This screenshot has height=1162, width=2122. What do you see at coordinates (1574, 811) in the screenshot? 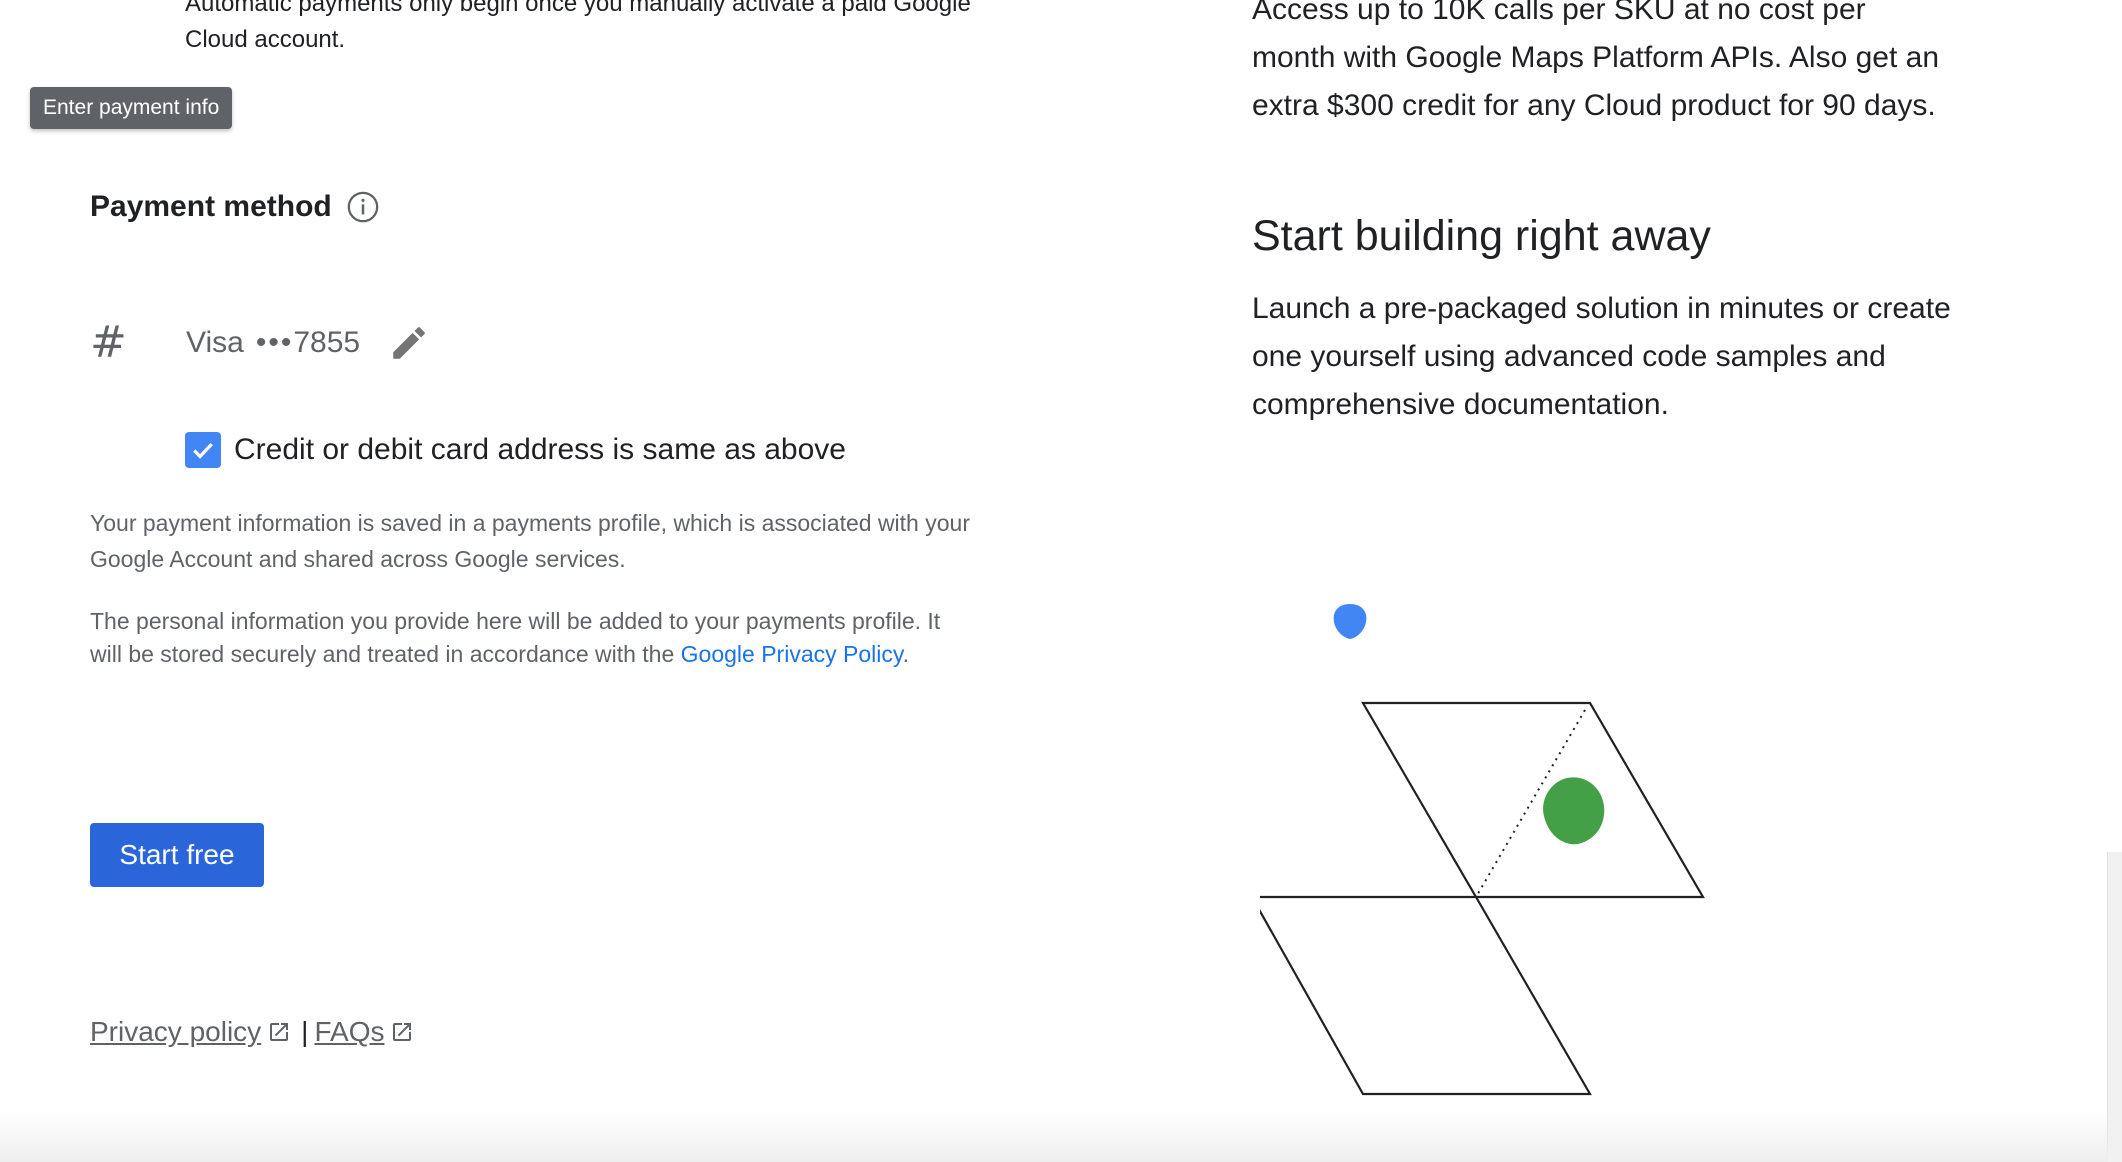
I see `green-blob` at bounding box center [1574, 811].